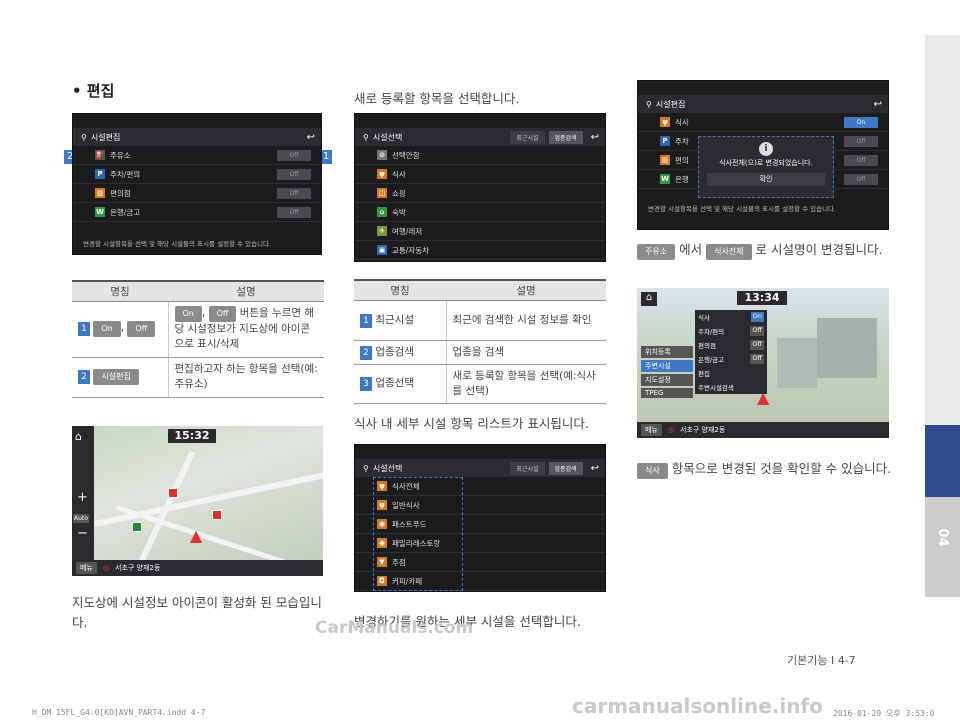 The width and height of the screenshot is (960, 724). What do you see at coordinates (667, 380) in the screenshot?
I see `menu-item: 지도설정` at bounding box center [667, 380].